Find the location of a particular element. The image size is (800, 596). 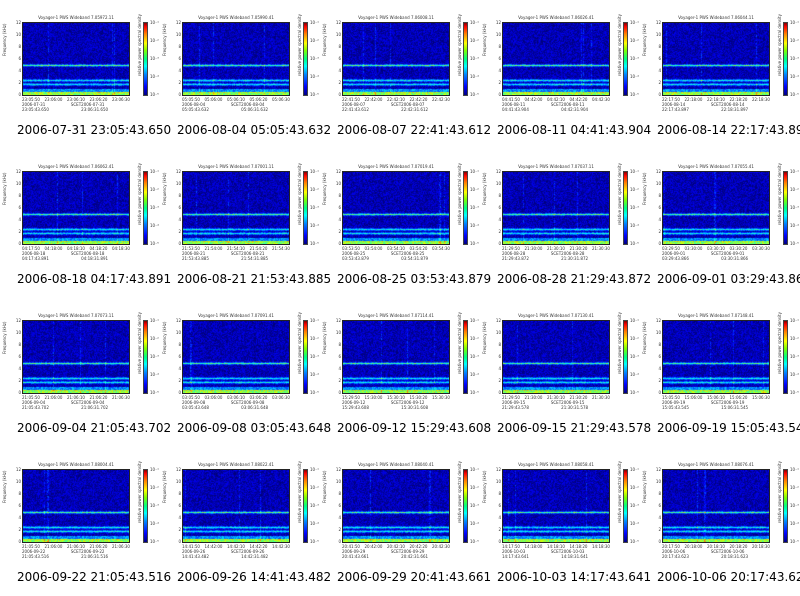

panel-title: Voyager-1 PWS Wideband 7.07037.11 is located at coordinates (556, 166).